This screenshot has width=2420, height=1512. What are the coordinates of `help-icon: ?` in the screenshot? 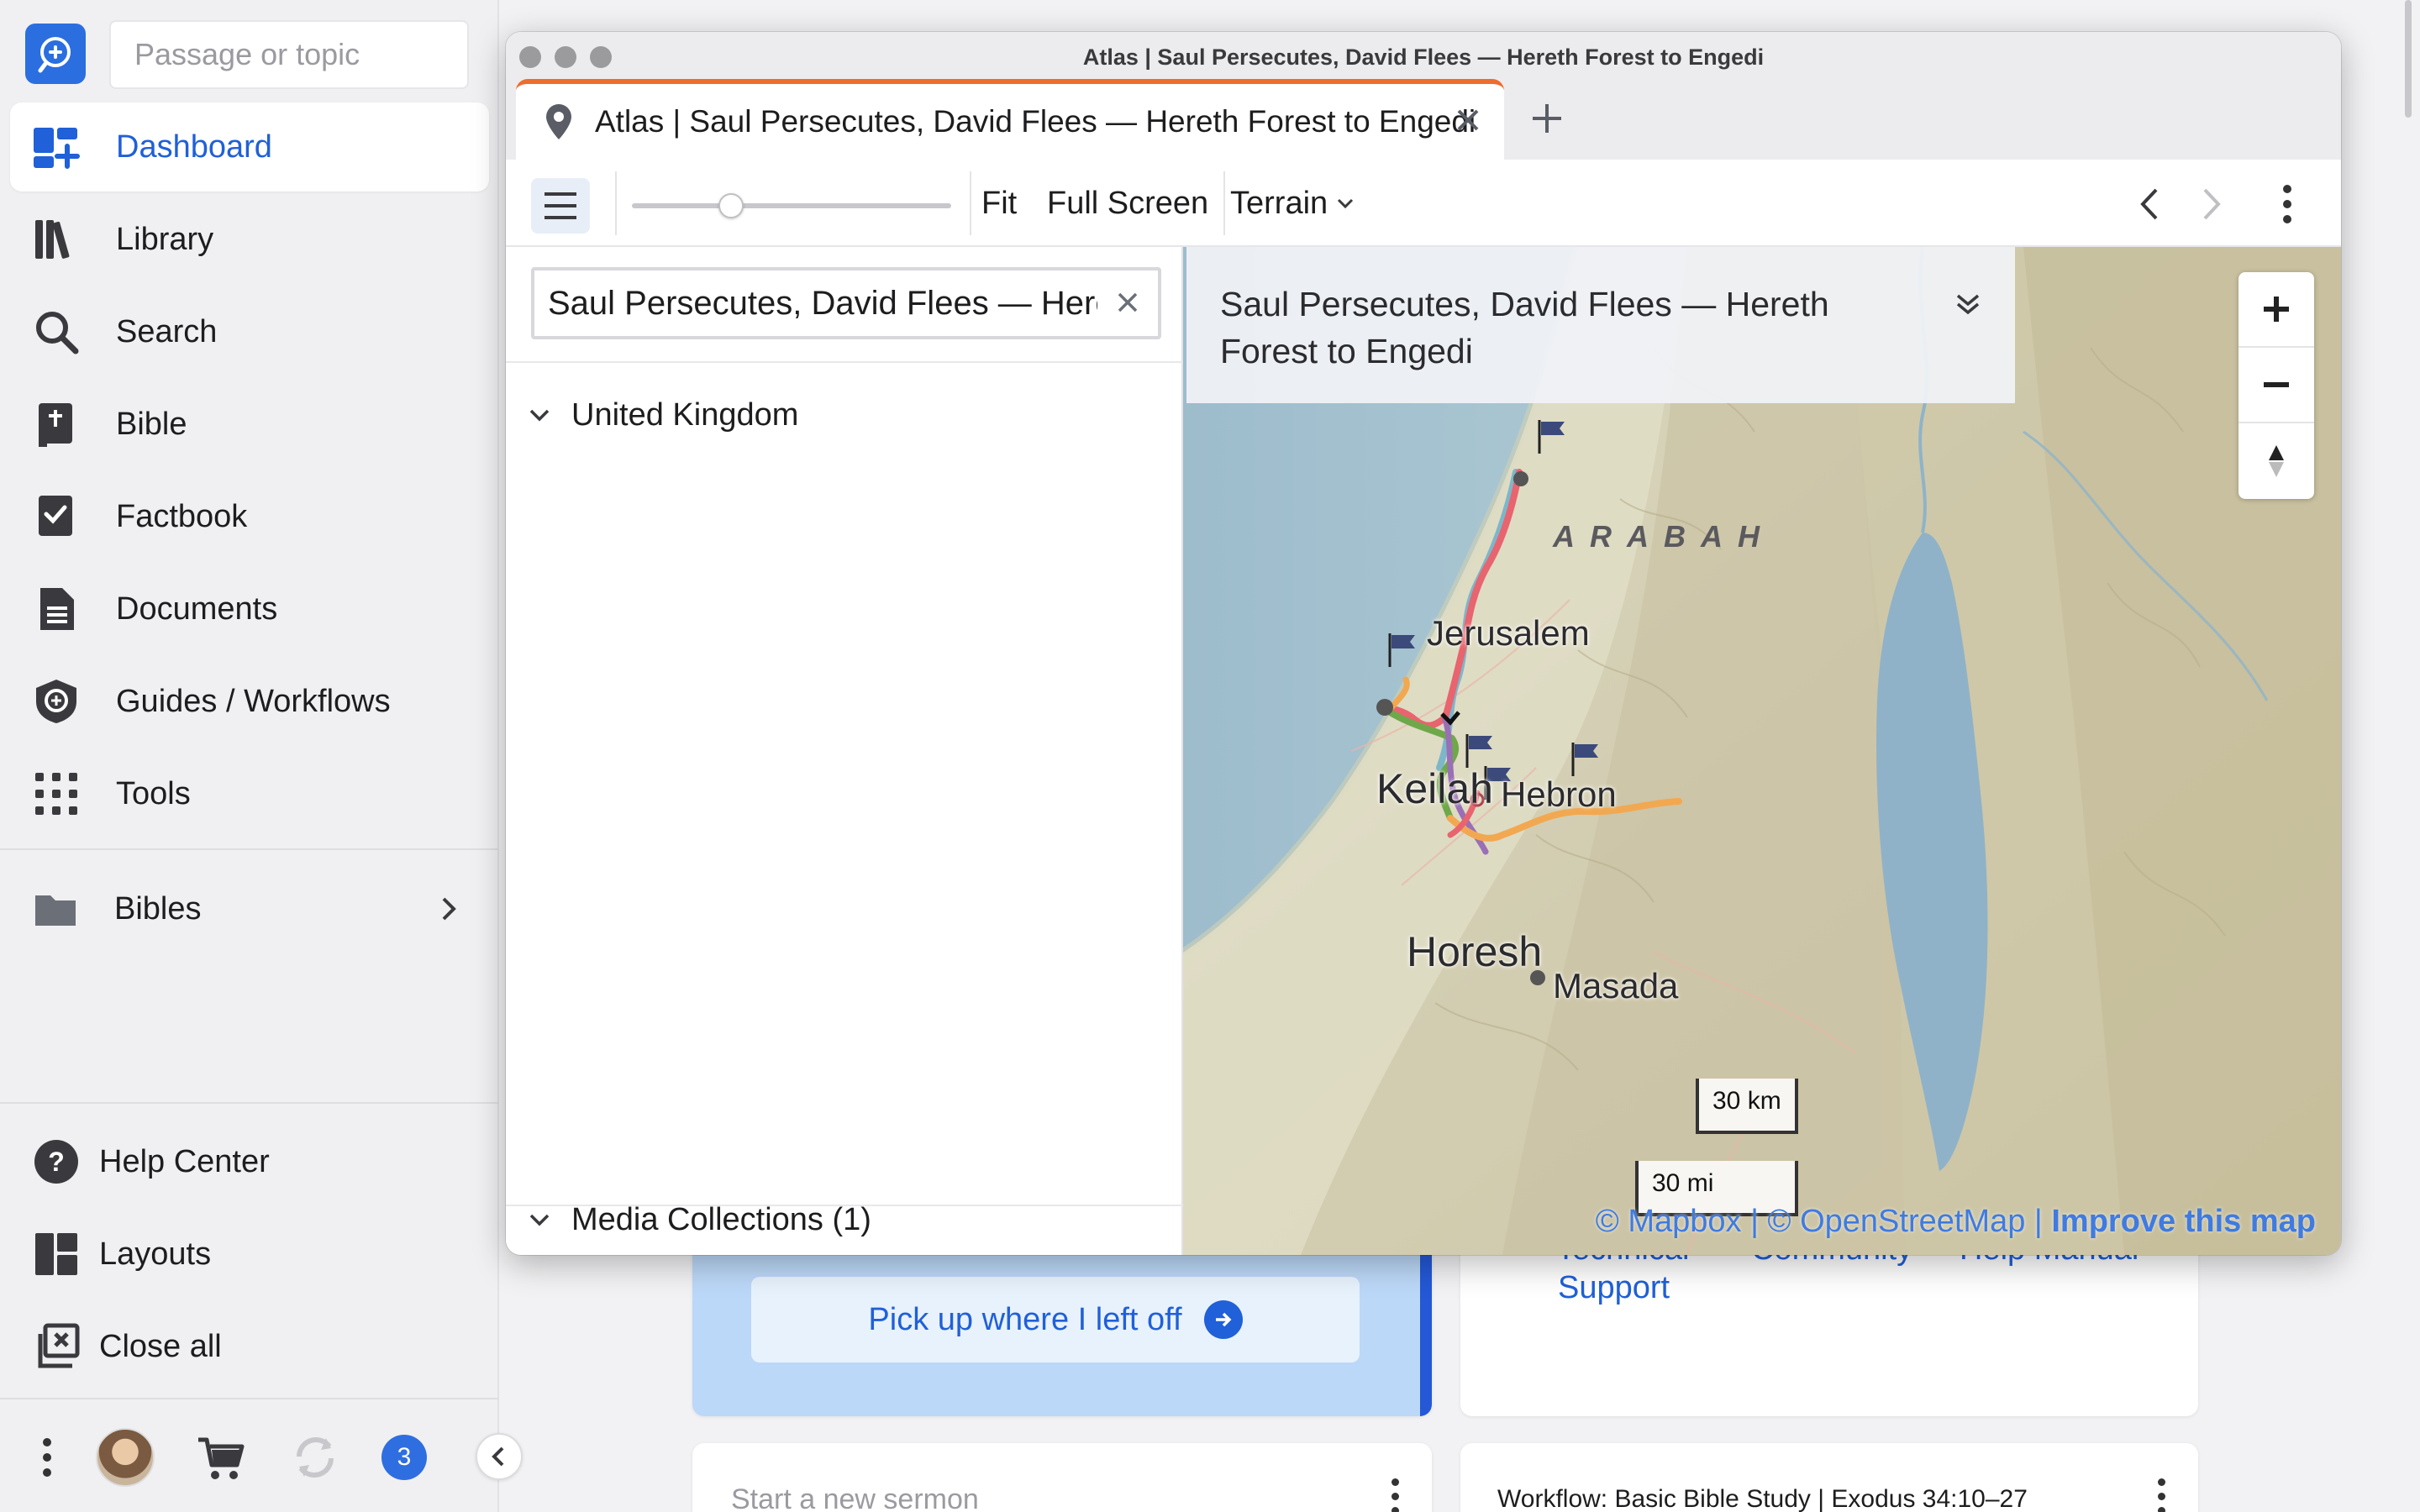 It's located at (56, 1162).